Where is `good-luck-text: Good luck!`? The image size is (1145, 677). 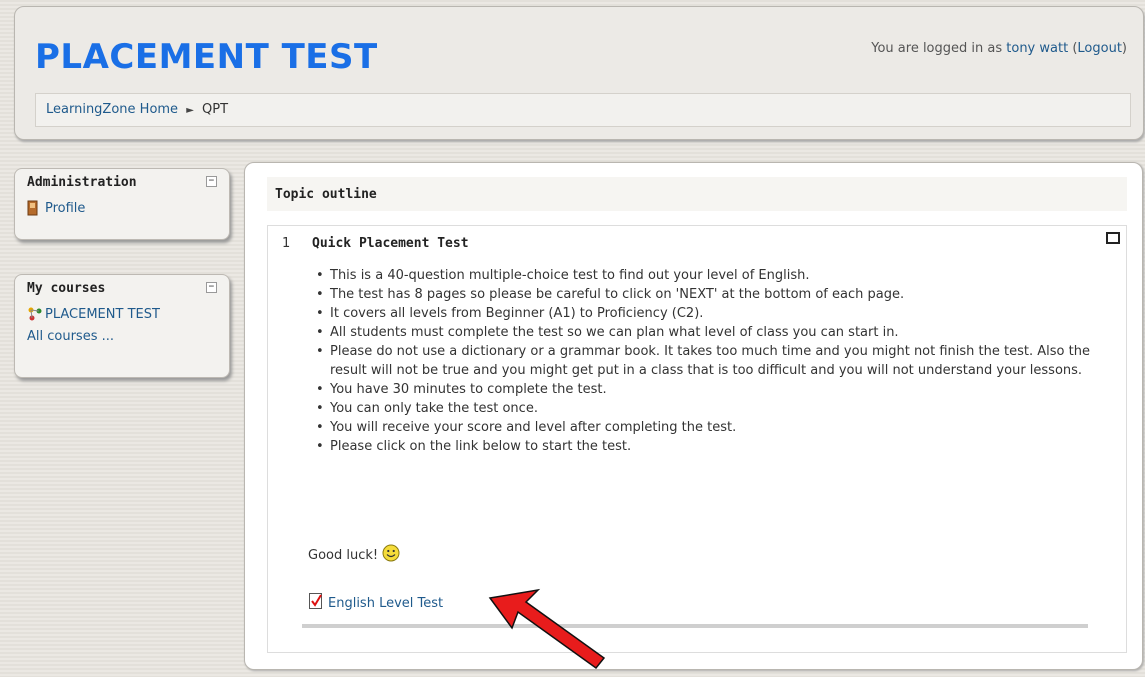 good-luck-text: Good luck! is located at coordinates (343, 555).